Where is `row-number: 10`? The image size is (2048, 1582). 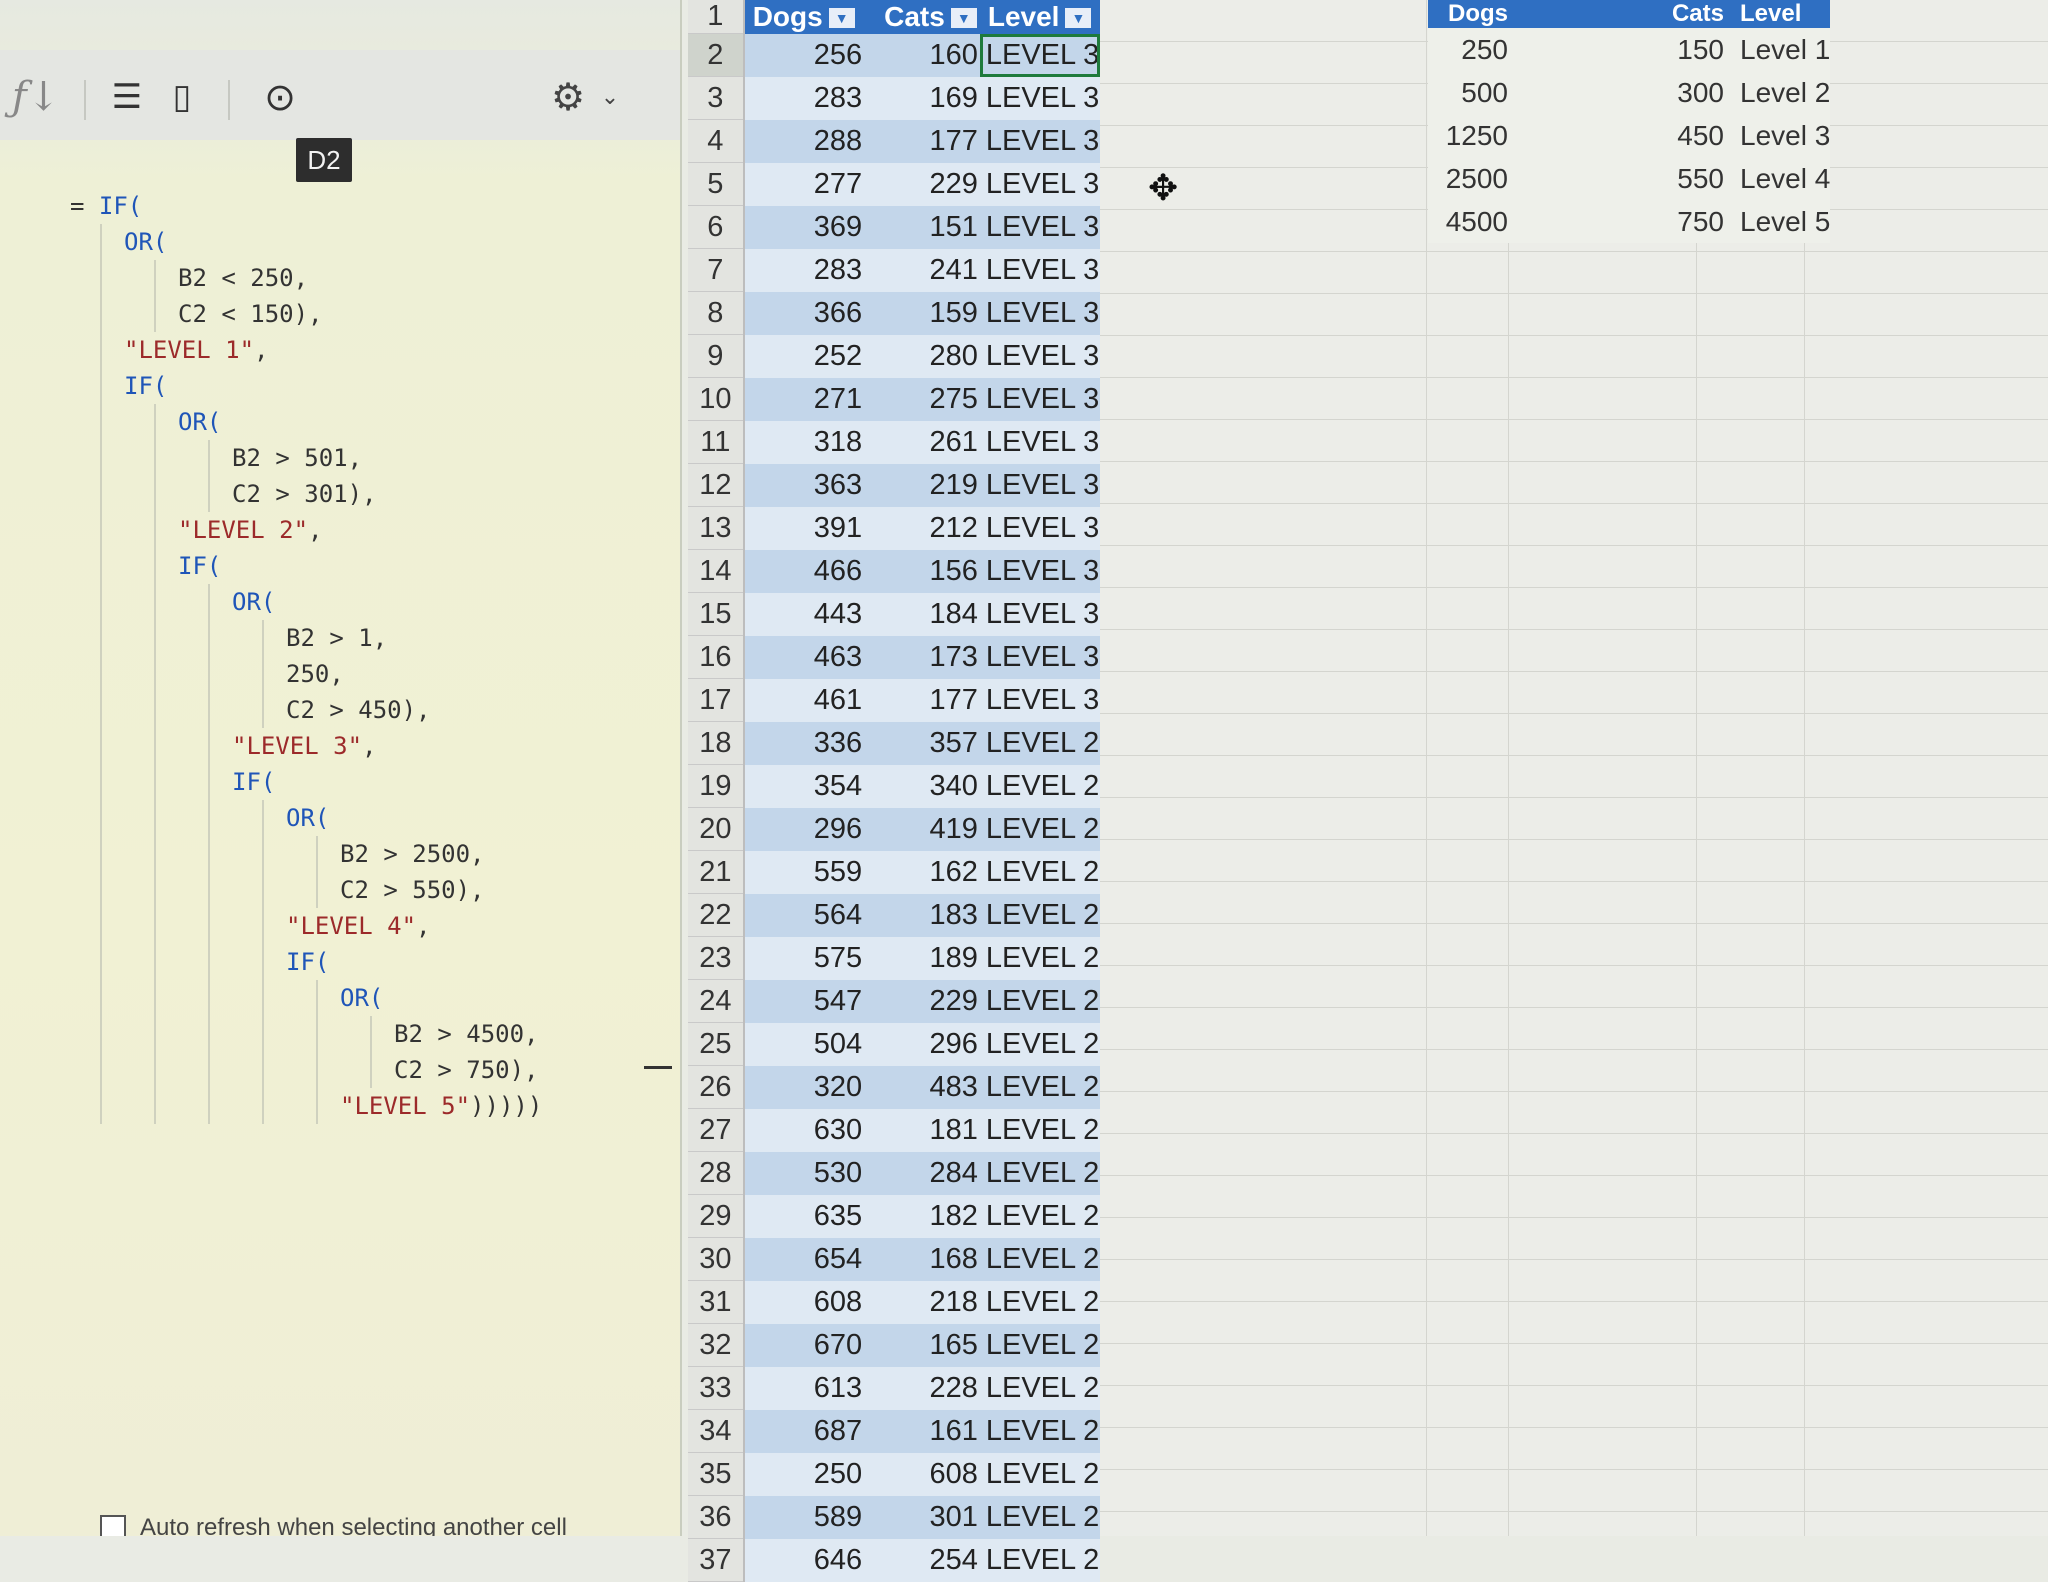 row-number: 10 is located at coordinates (716, 399).